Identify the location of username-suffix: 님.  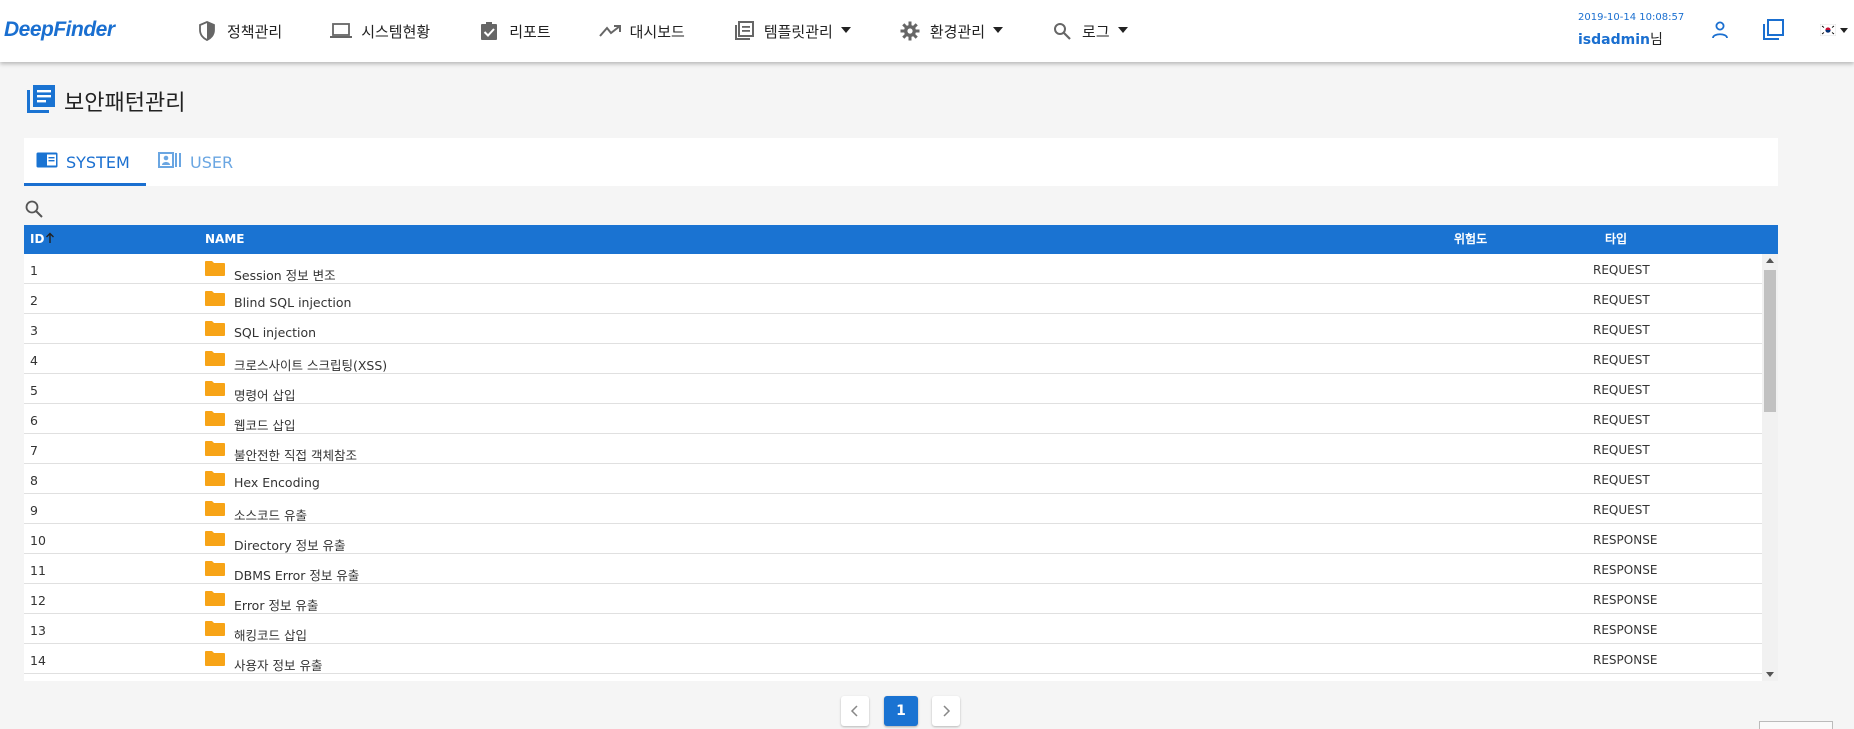
(1656, 40).